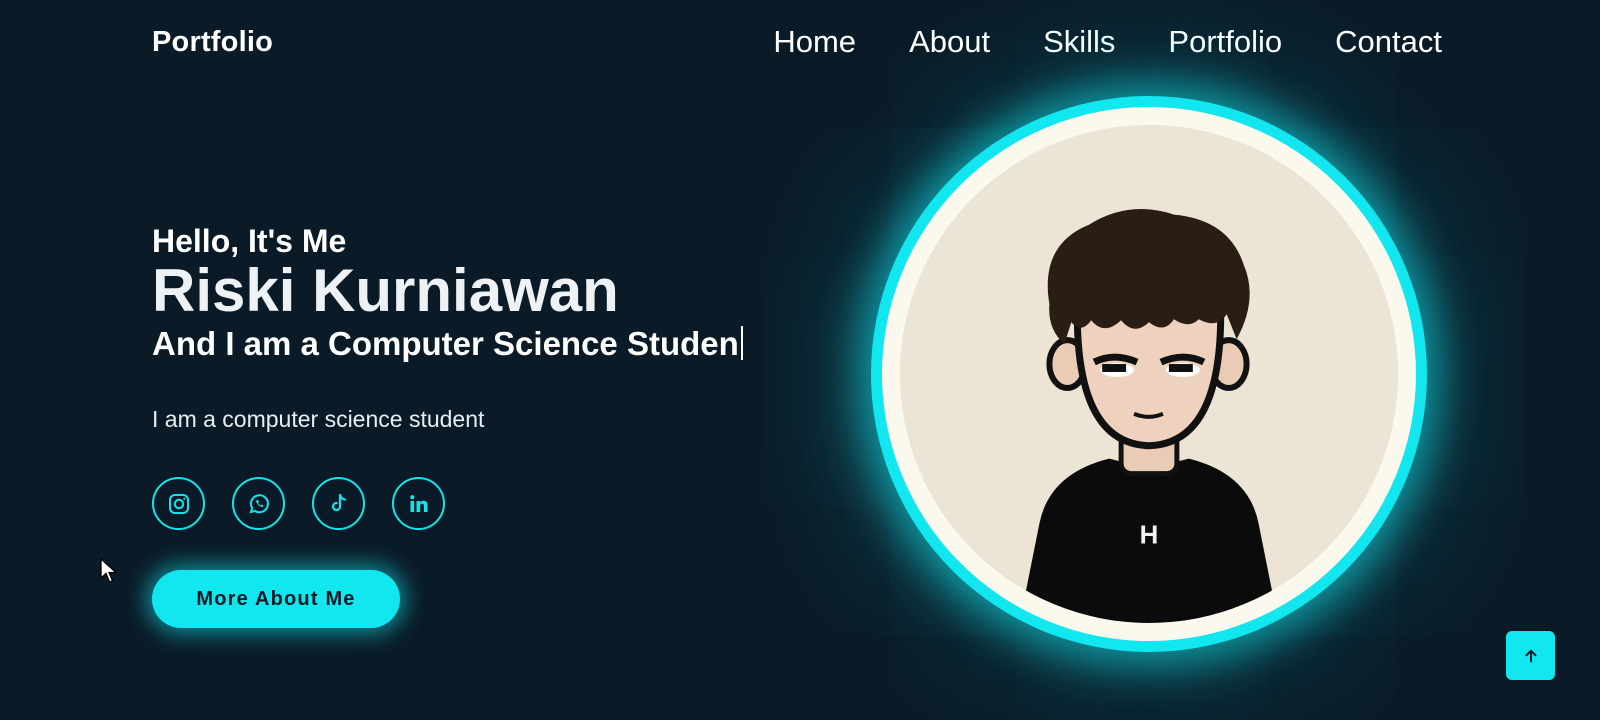 The height and width of the screenshot is (720, 1600). What do you see at coordinates (949, 42) in the screenshot?
I see `nav-link-about: About` at bounding box center [949, 42].